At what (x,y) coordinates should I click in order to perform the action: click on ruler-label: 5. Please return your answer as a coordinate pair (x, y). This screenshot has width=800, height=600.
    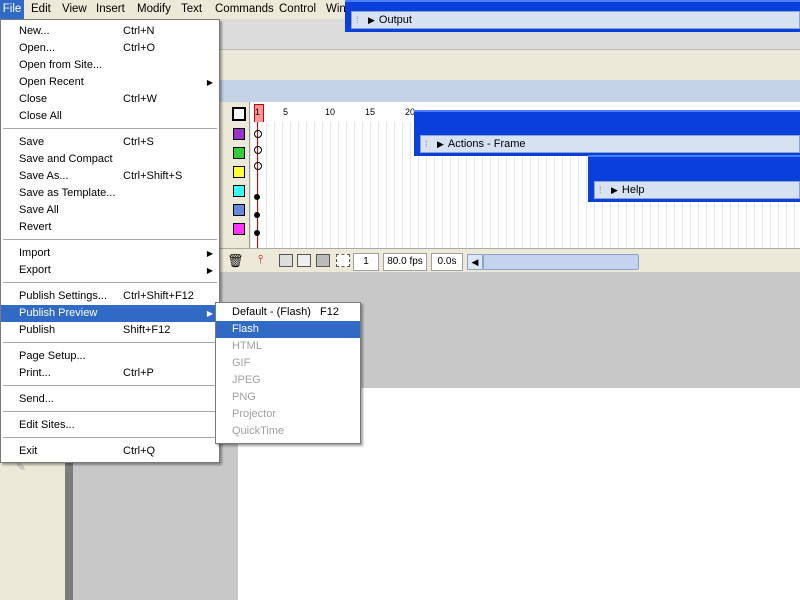
    Looking at the image, I should click on (286, 112).